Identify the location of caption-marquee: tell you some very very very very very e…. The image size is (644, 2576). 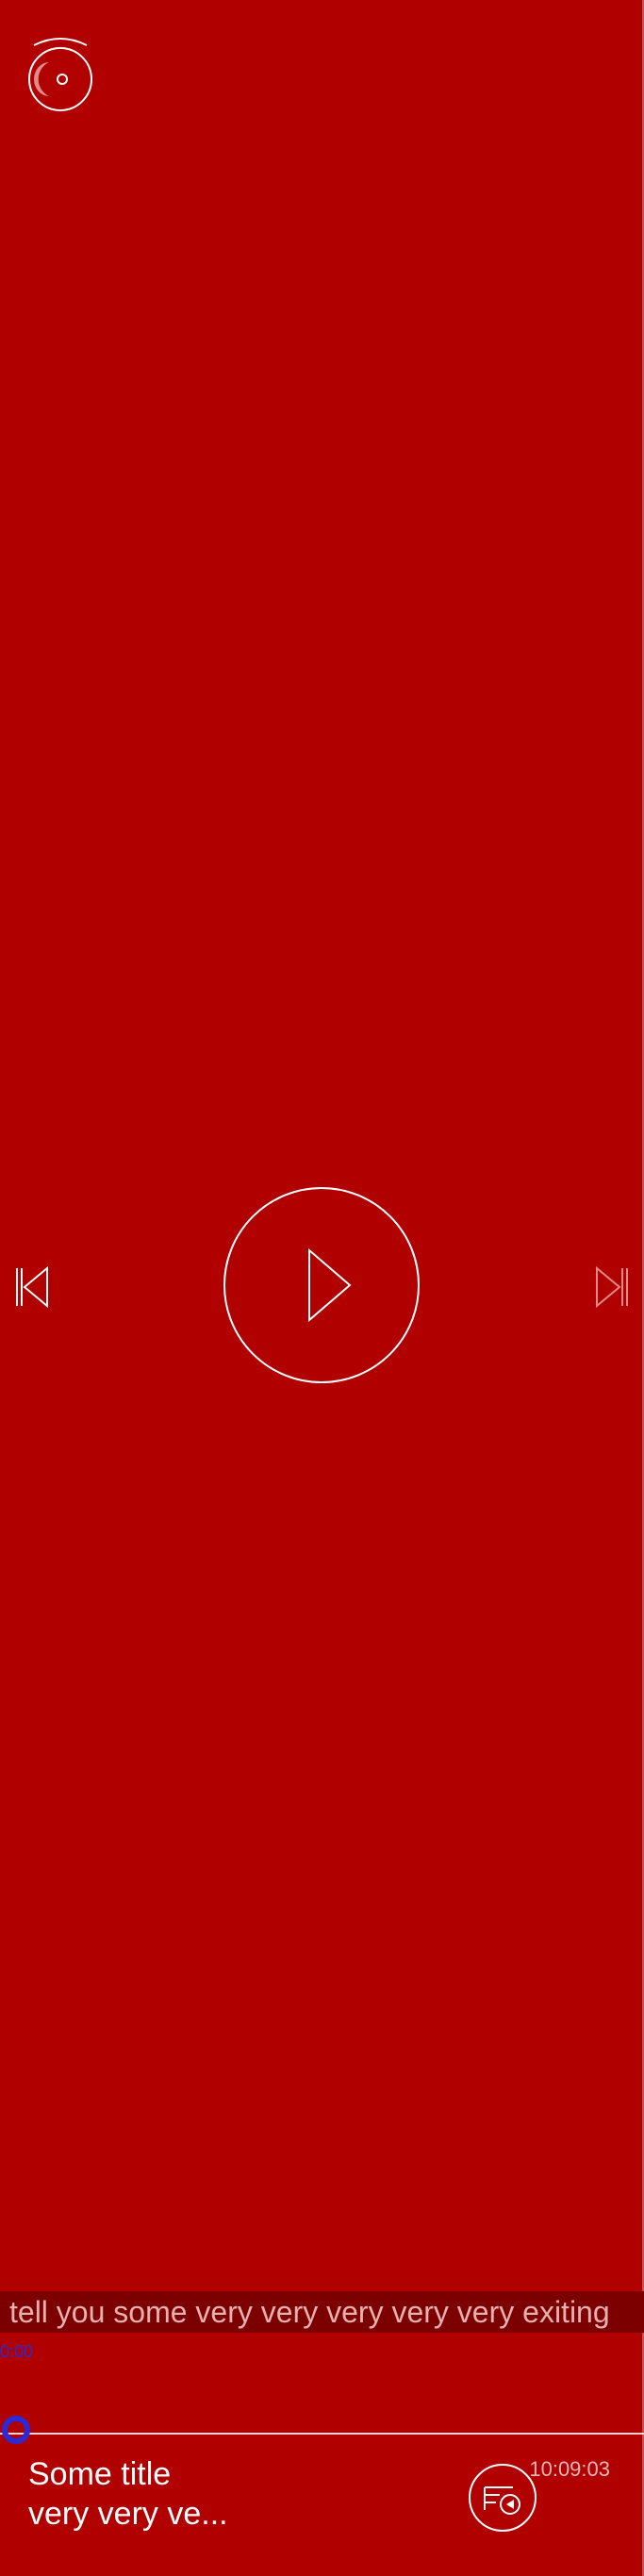
(322, 2312).